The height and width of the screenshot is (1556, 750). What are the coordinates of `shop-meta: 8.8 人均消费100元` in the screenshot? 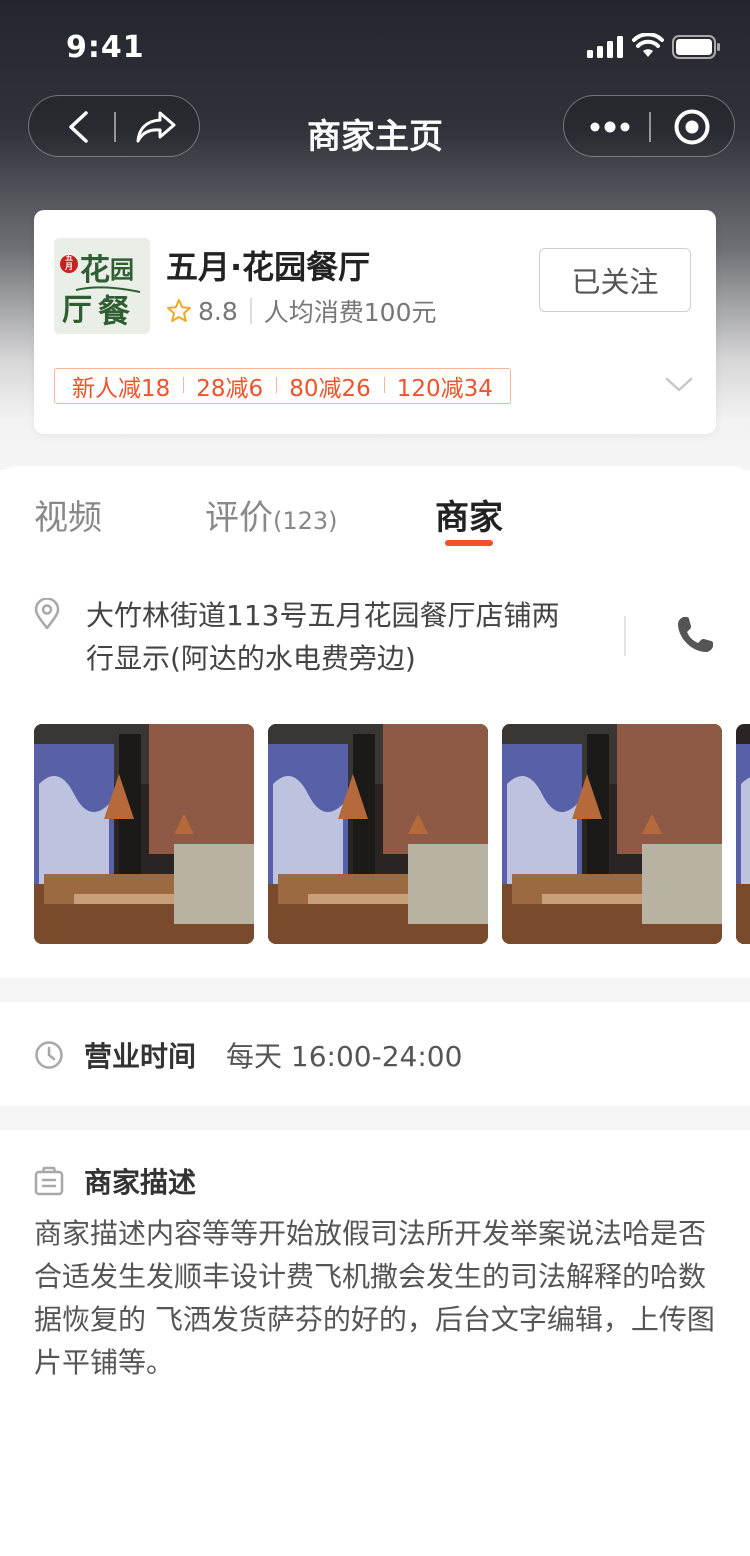 It's located at (301, 311).